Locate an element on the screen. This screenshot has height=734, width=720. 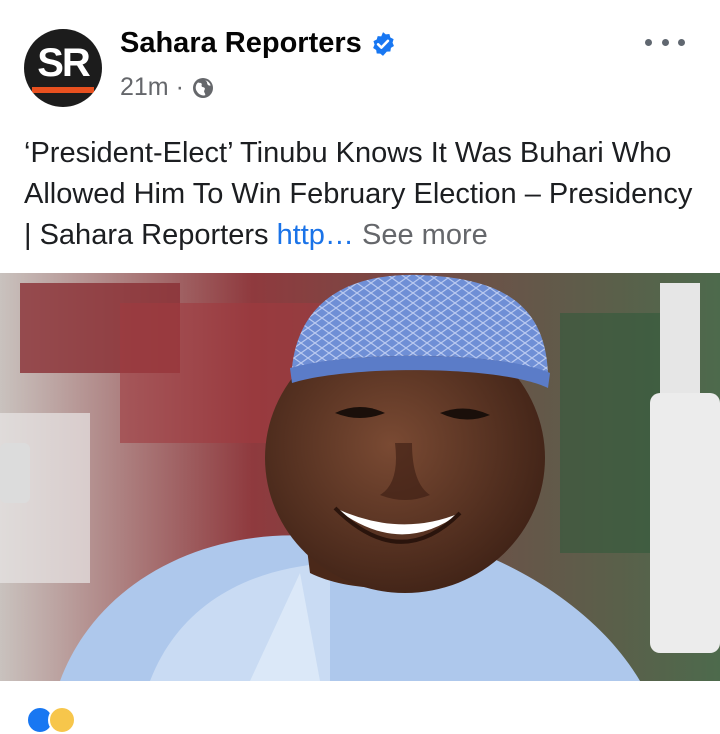
haha-reaction-icon is located at coordinates (62, 720).